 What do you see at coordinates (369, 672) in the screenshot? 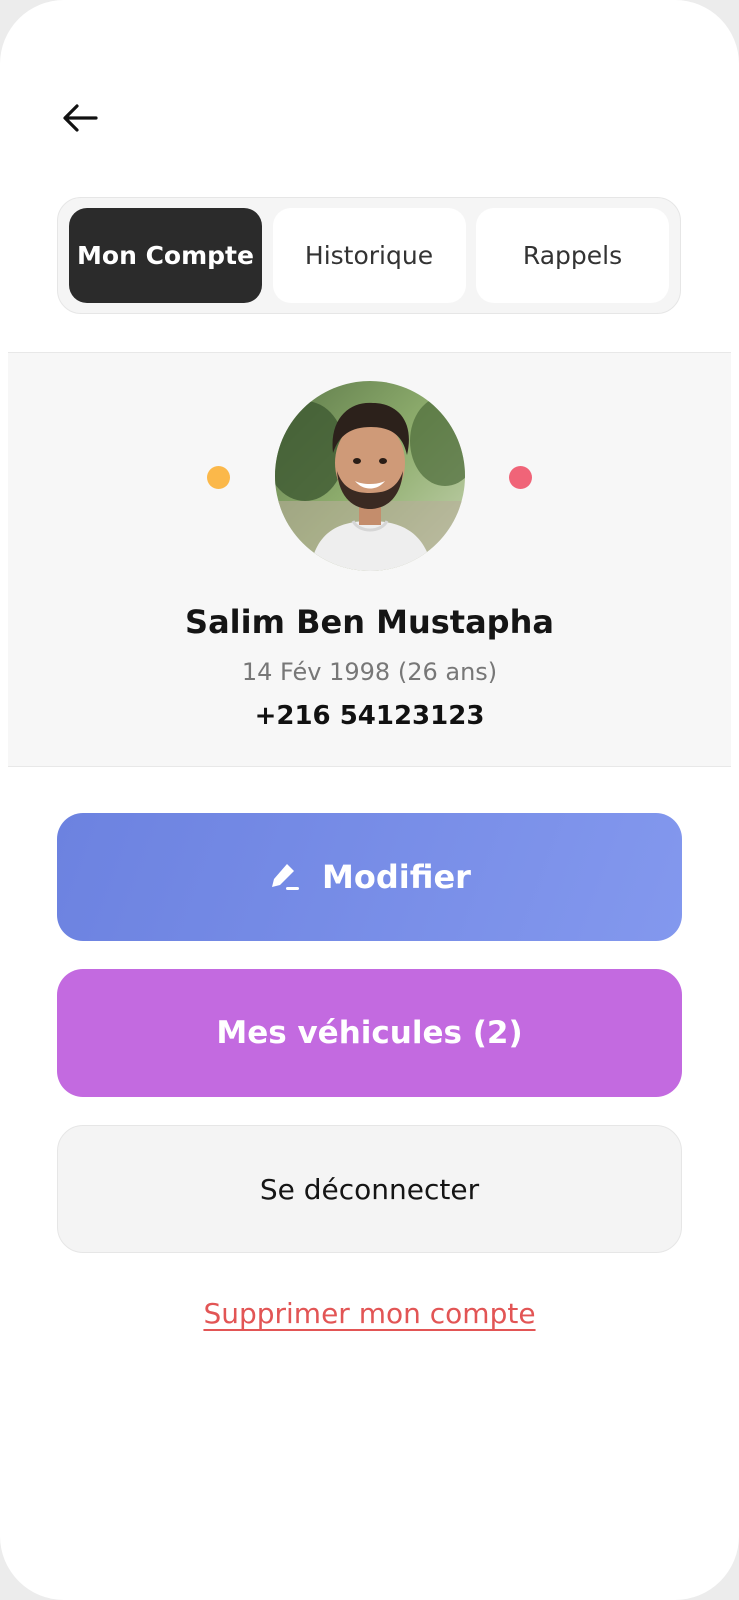
I see `user-birthdate: 14 Fév 1998 (26 ans)` at bounding box center [369, 672].